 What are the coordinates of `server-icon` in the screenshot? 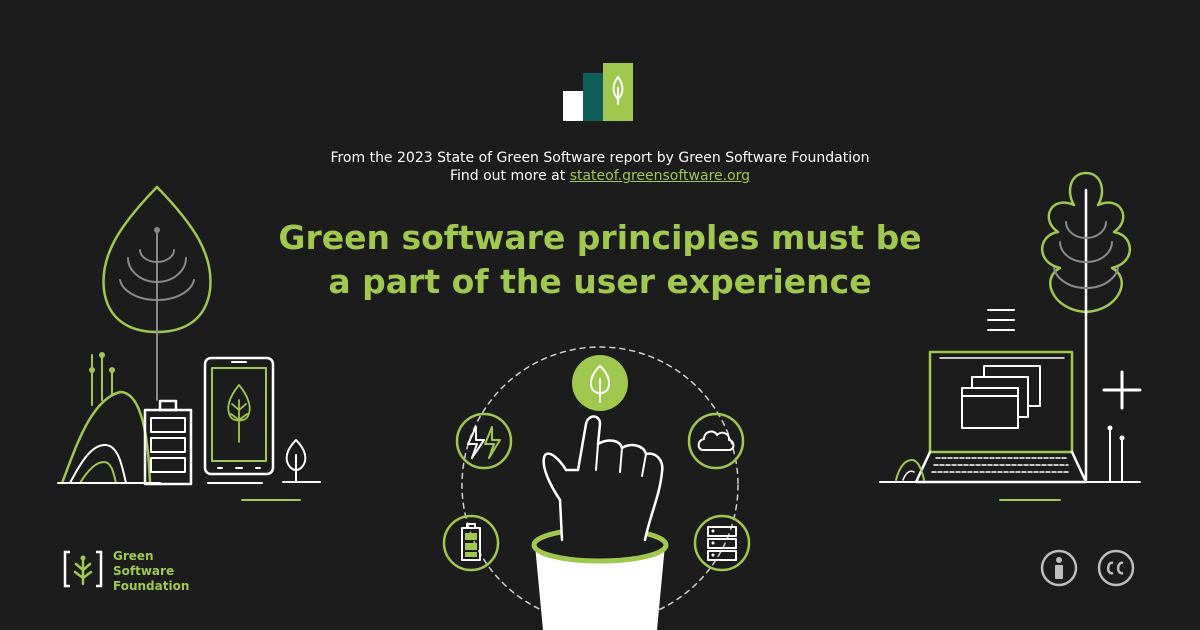 It's located at (722, 543).